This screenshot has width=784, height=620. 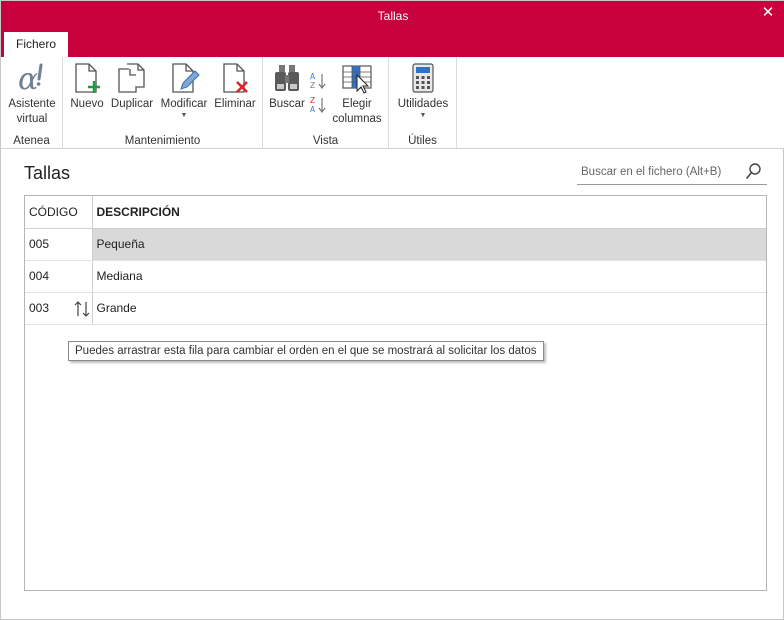 I want to click on table-row: 004 Mediana, so click(x=395, y=276).